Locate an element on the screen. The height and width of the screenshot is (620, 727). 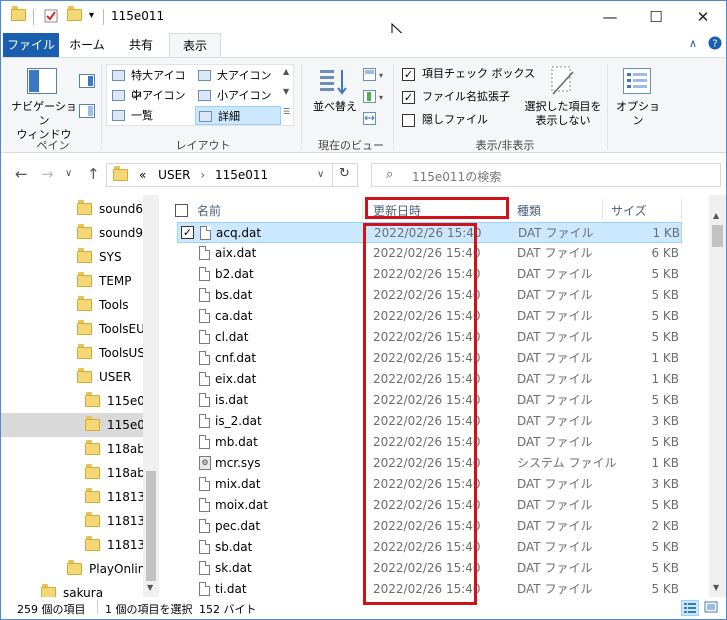
item-checkboxes-checkbox: ✓ is located at coordinates (408, 74).